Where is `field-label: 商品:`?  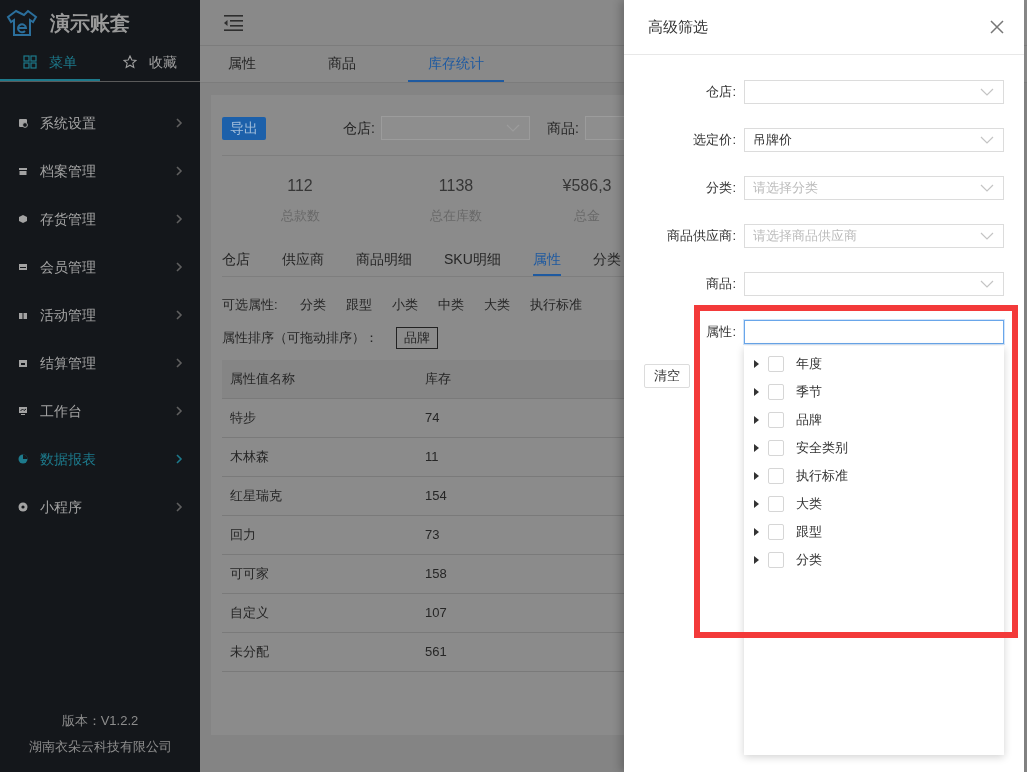 field-label: 商品: is located at coordinates (720, 284).